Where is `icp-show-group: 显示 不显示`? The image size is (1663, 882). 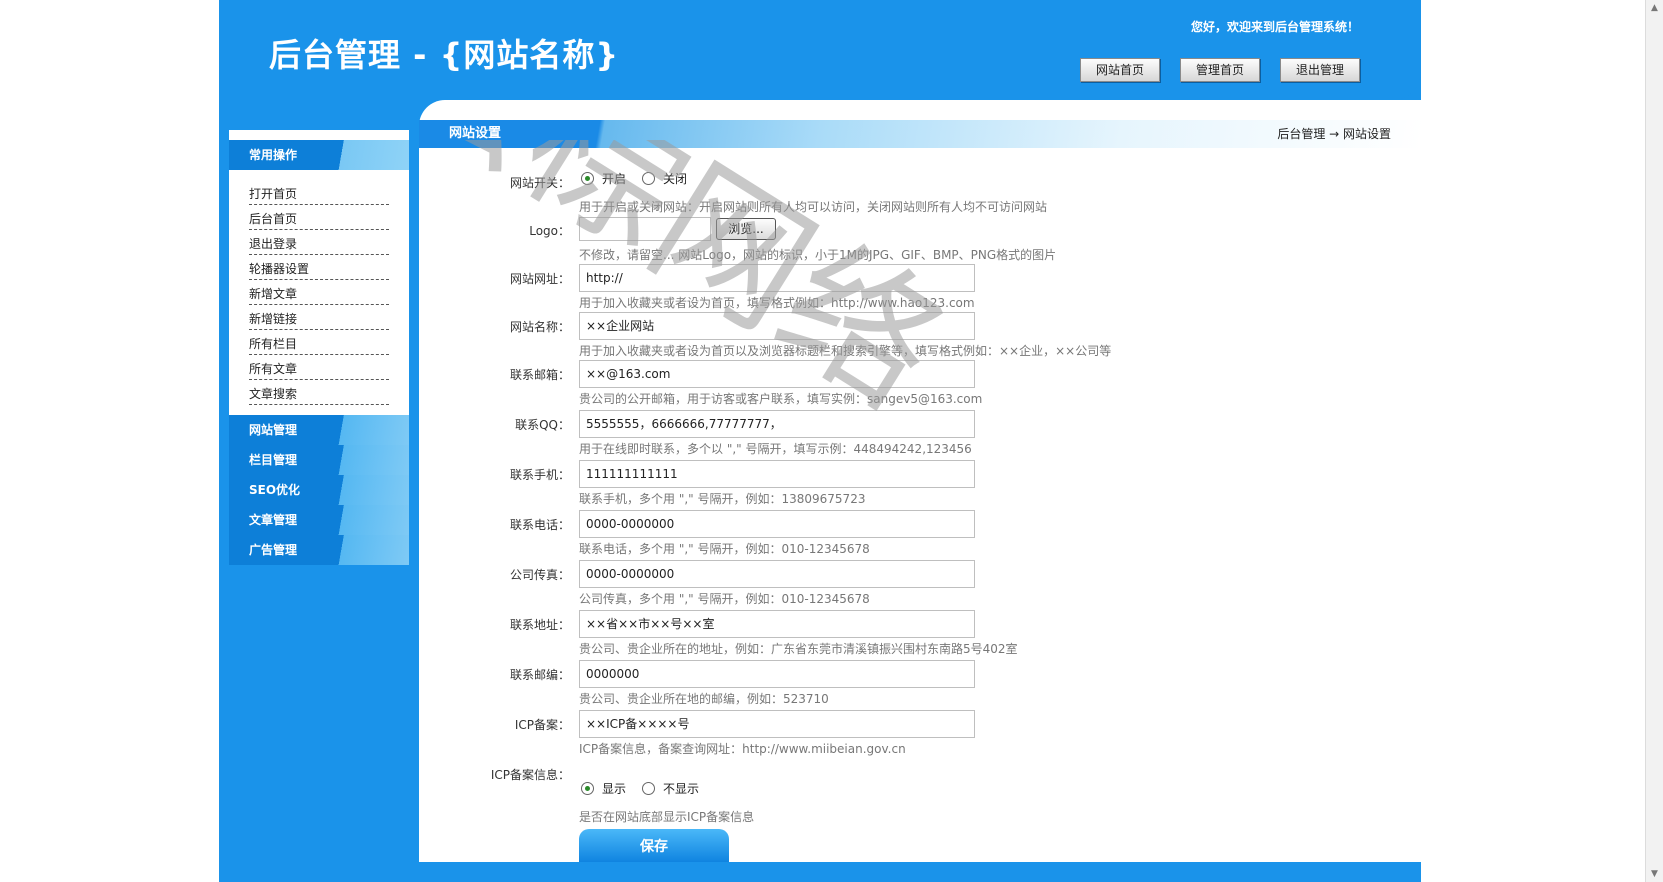 icp-show-group: 显示 不显示 is located at coordinates (648, 788).